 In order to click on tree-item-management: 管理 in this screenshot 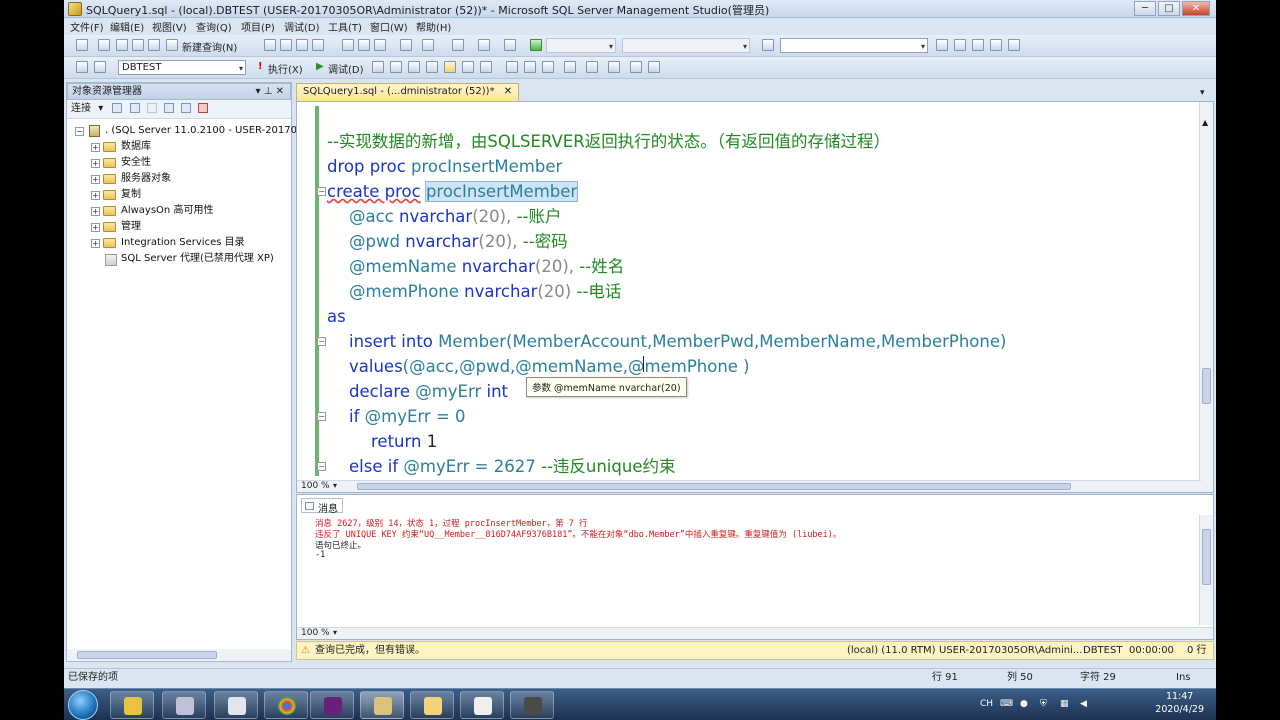, I will do `click(131, 227)`.